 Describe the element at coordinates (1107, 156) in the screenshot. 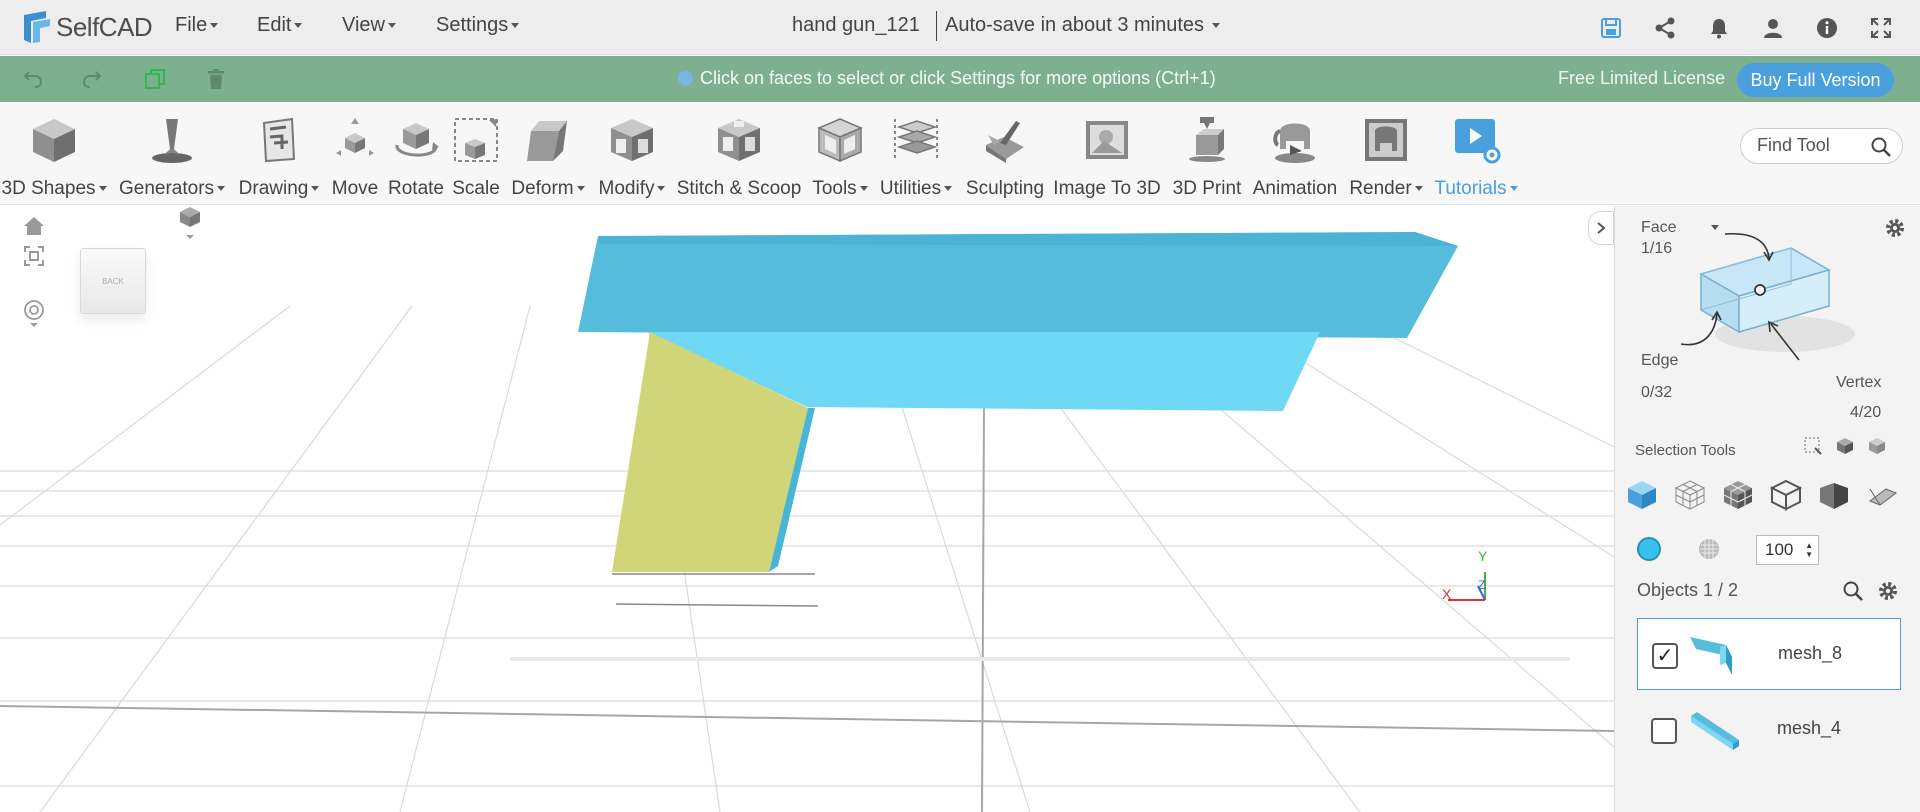

I see `tool-image-to-3d: Image To 3D` at that location.